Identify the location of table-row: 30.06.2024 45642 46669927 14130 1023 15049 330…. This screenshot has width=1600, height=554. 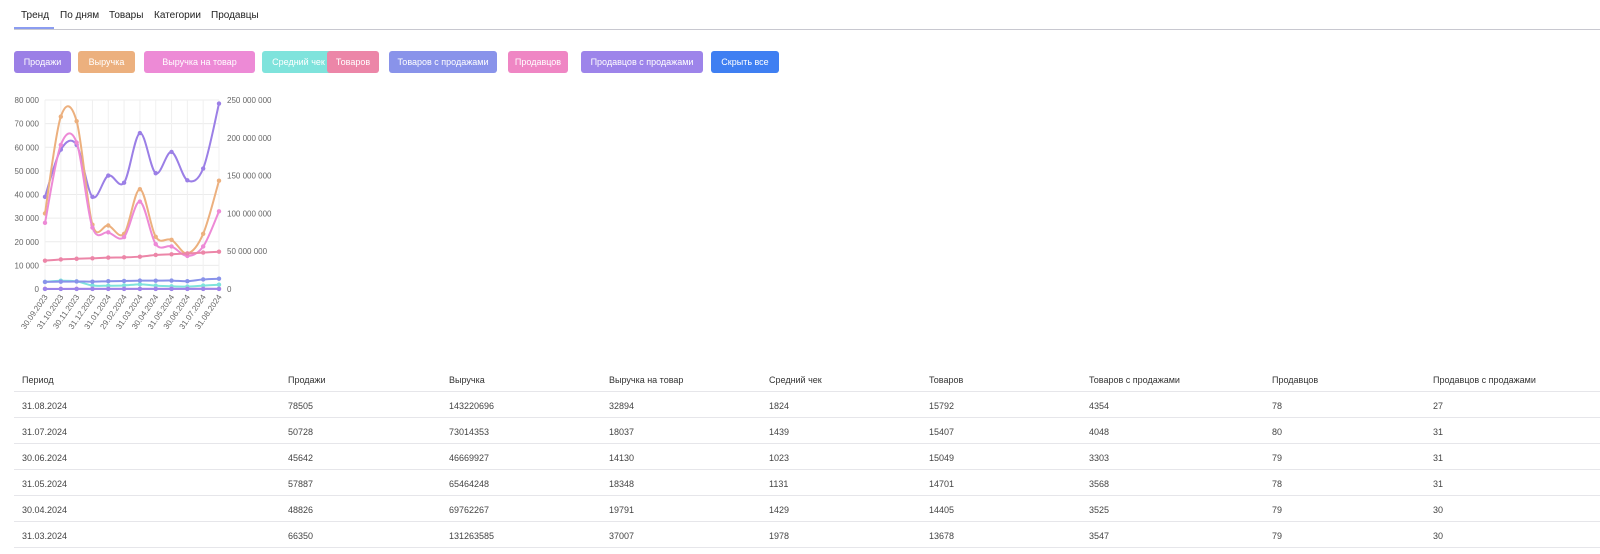
(807, 457).